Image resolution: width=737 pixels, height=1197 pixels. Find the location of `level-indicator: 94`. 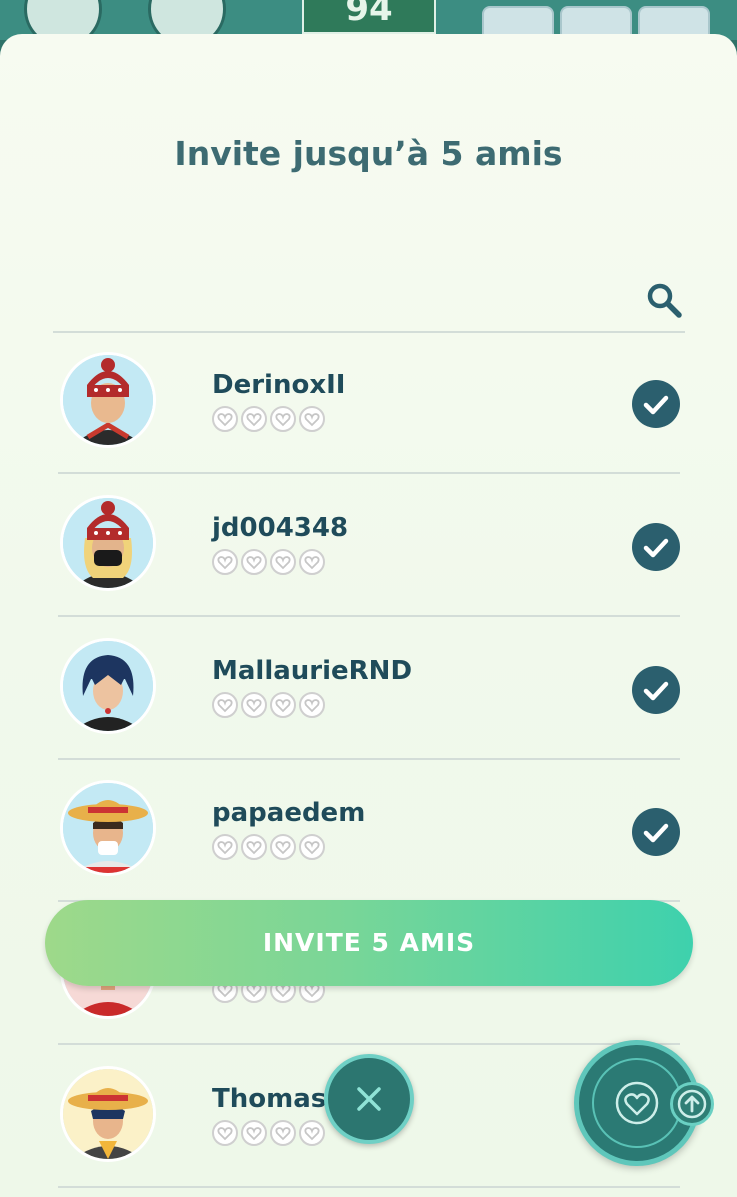

level-indicator: 94 is located at coordinates (369, 17).